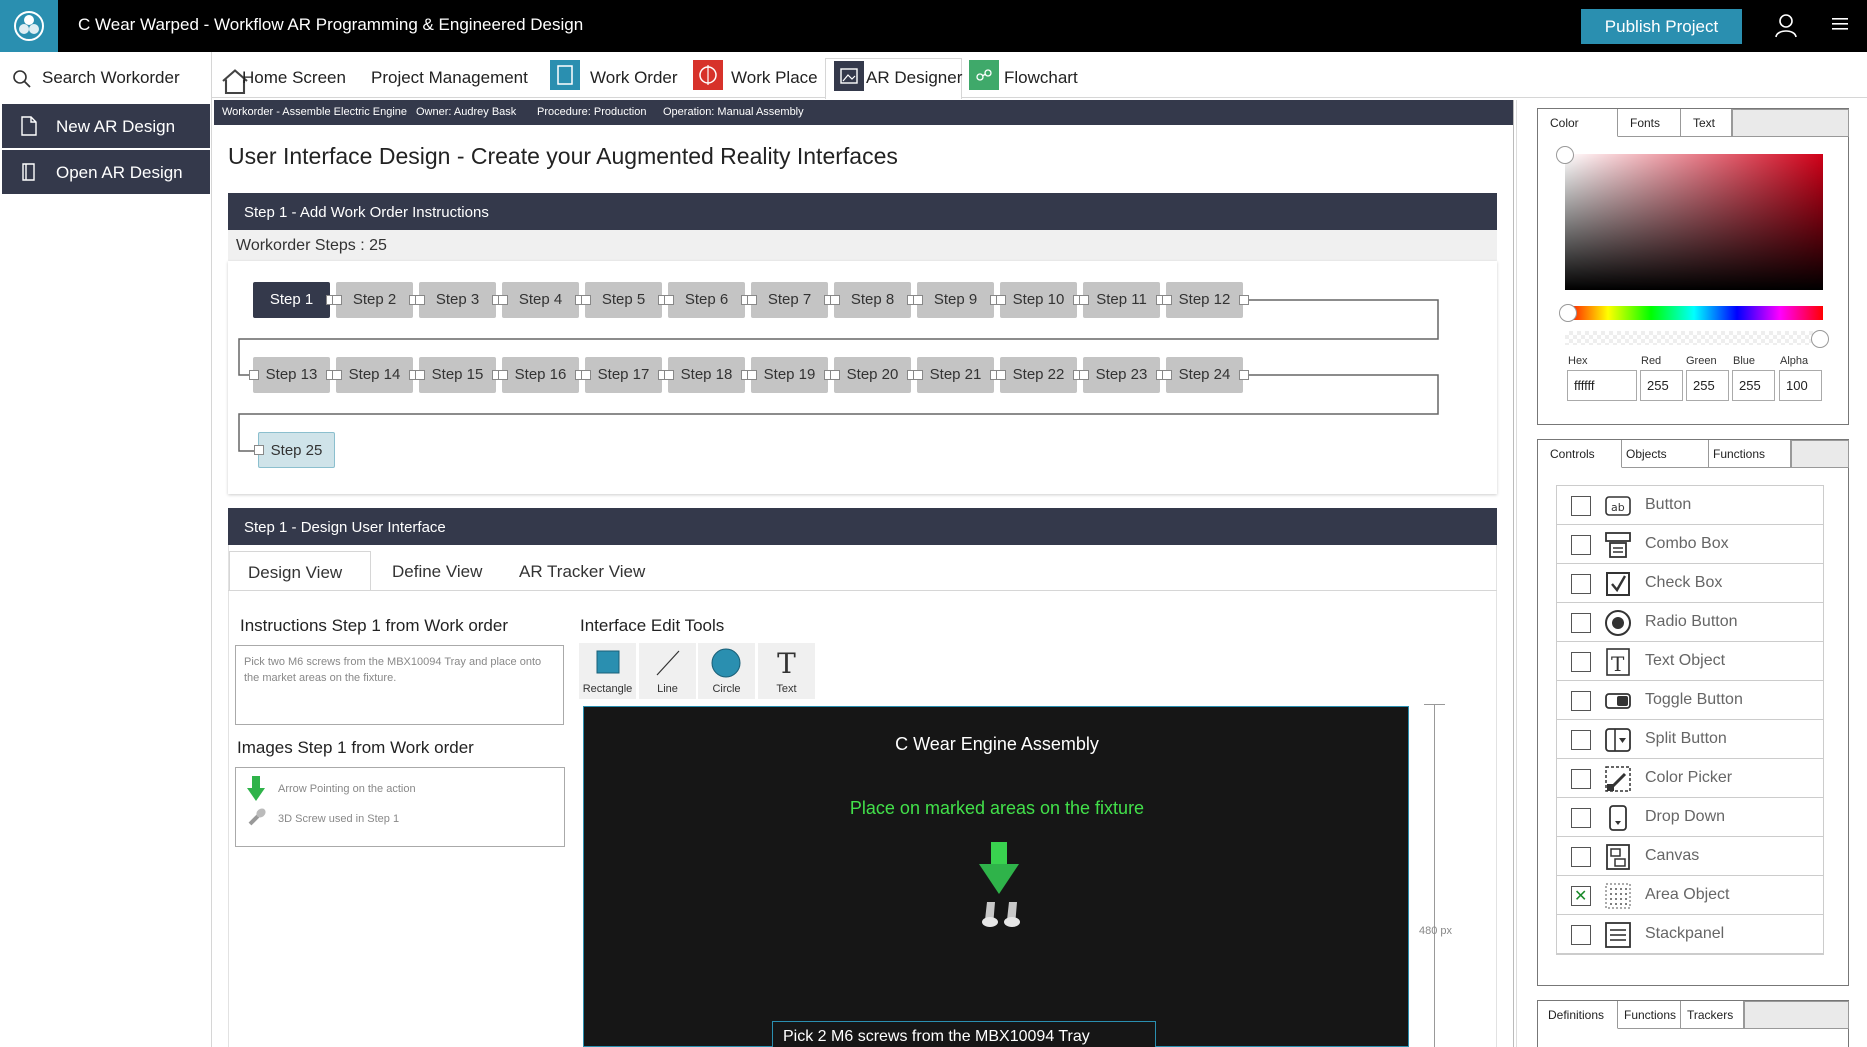 This screenshot has height=1047, width=1867. What do you see at coordinates (1649, 123) in the screenshot?
I see `tab-fonts: Fonts` at bounding box center [1649, 123].